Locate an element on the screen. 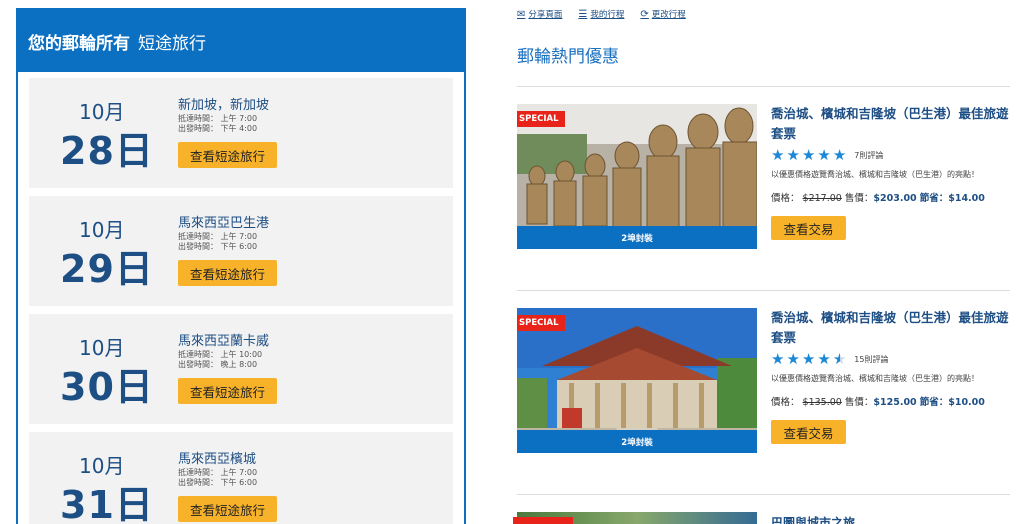 Image resolution: width=1023 pixels, height=524 pixels. sale-price: $203.00 is located at coordinates (895, 198).